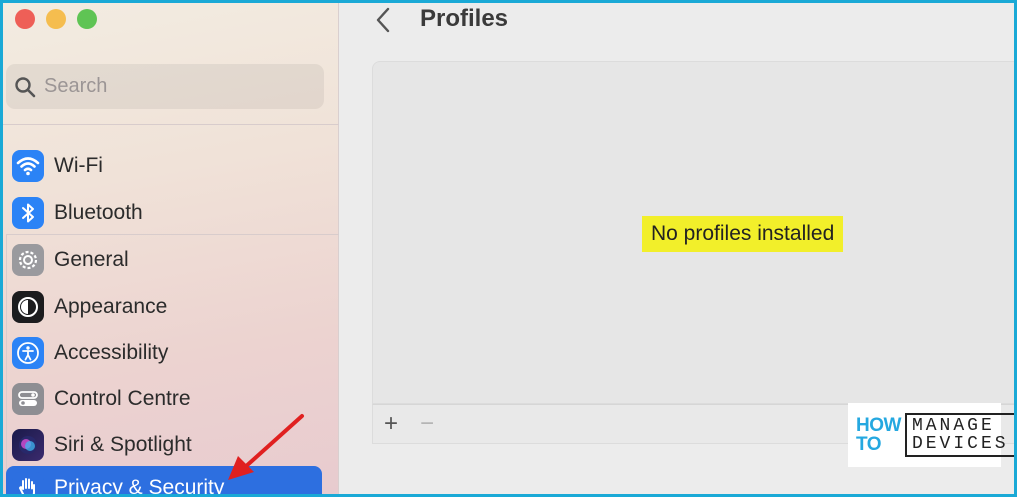 This screenshot has height=497, width=1017. What do you see at coordinates (28, 260) in the screenshot?
I see `gear-icon` at bounding box center [28, 260].